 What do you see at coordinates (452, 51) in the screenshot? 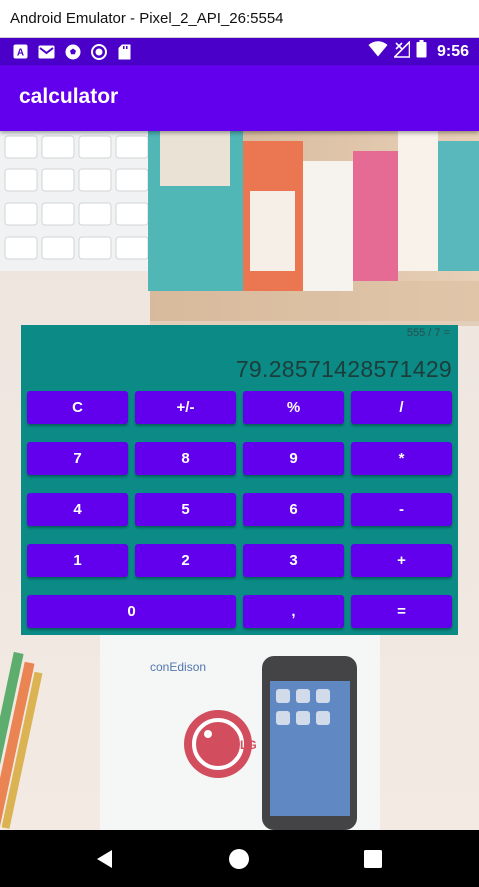
I see `clock: 9:56` at bounding box center [452, 51].